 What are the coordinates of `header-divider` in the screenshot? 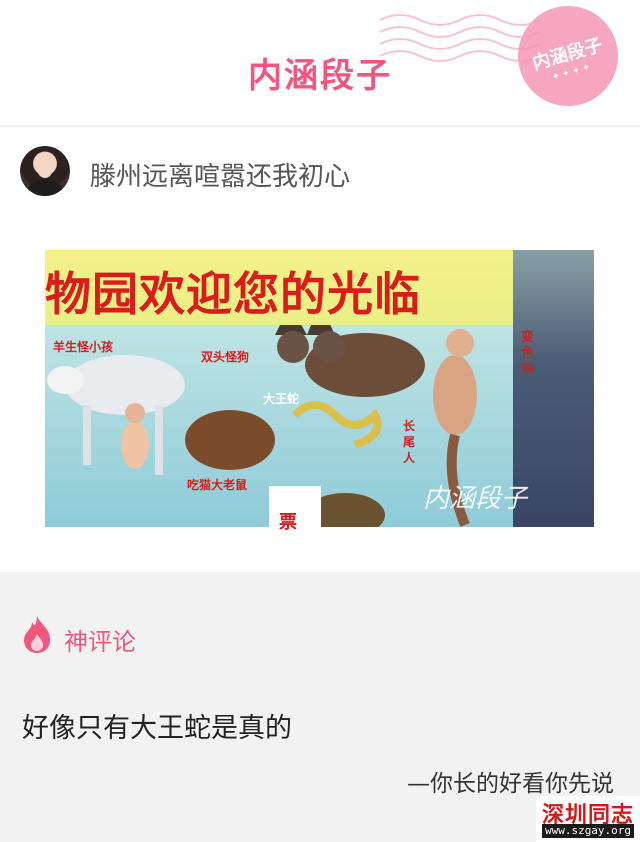 It's located at (320, 126).